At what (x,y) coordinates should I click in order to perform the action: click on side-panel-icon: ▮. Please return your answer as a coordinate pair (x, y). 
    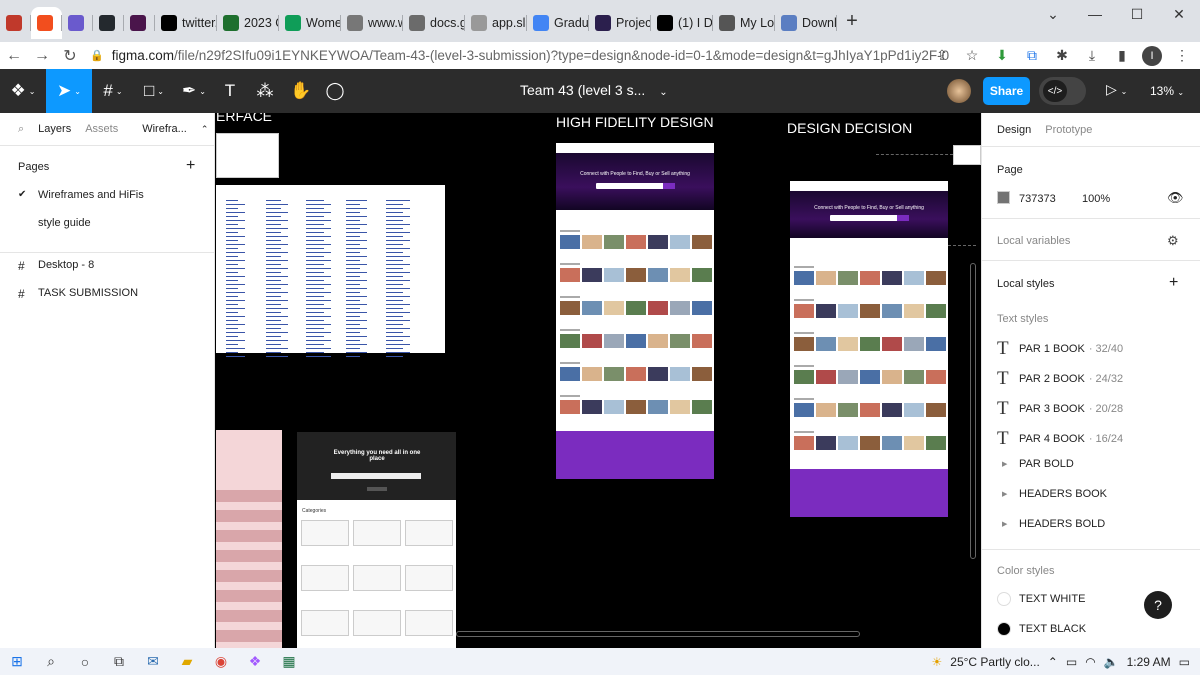
    Looking at the image, I should click on (1122, 56).